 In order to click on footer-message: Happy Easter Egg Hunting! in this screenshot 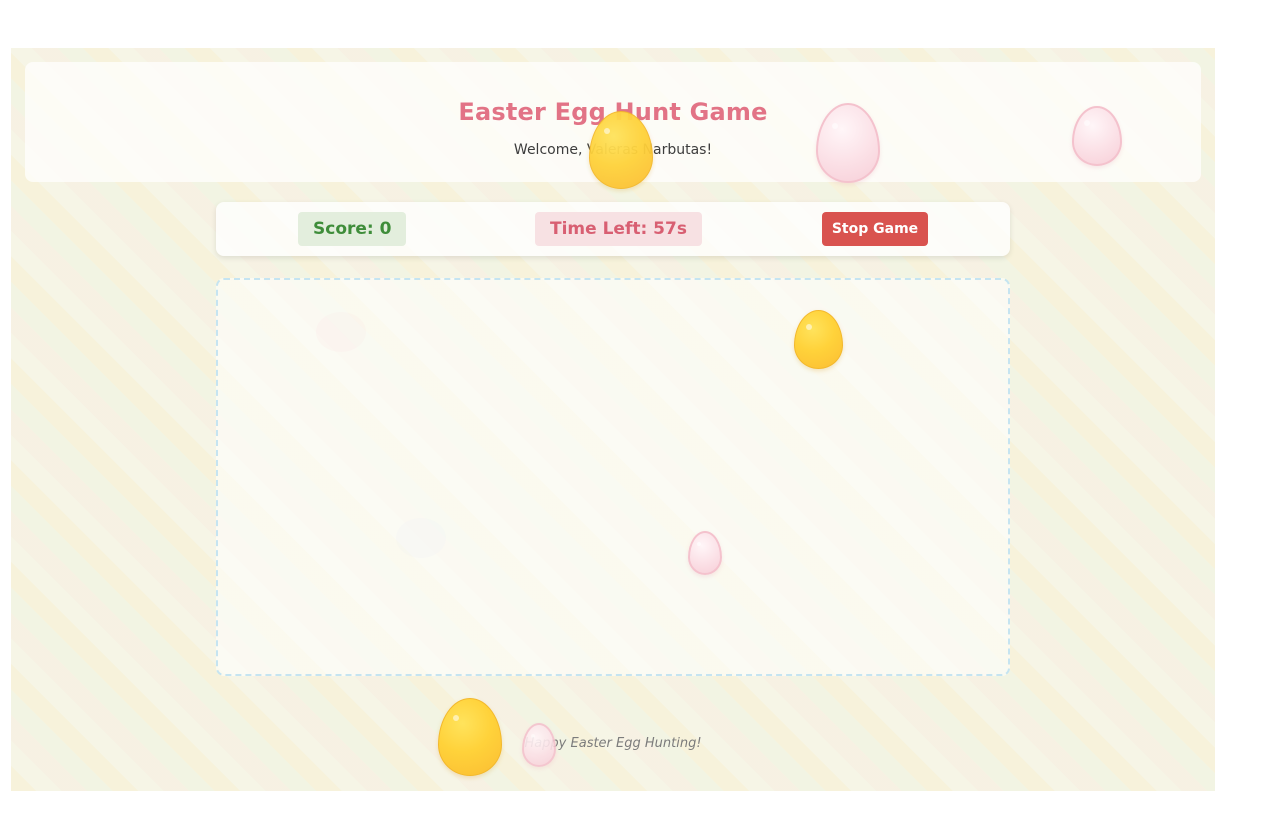, I will do `click(613, 743)`.